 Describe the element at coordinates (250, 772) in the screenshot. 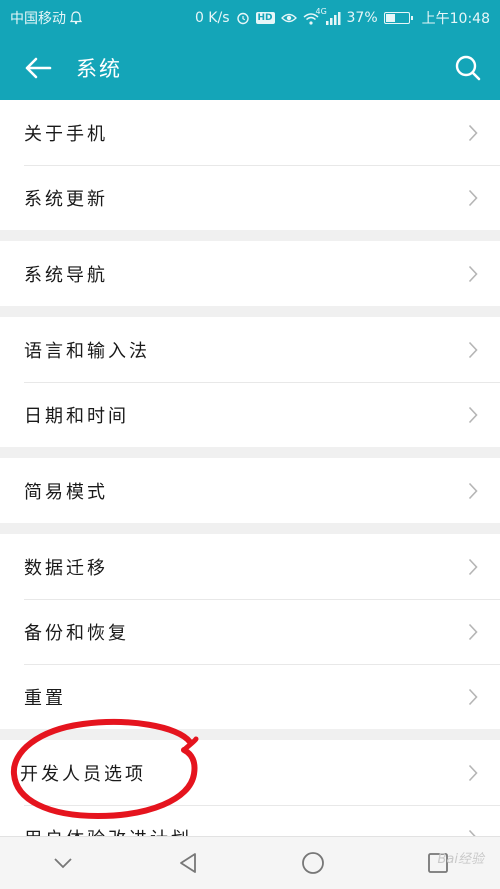

I see `settings-item-developer-options: 开发人员选项` at that location.